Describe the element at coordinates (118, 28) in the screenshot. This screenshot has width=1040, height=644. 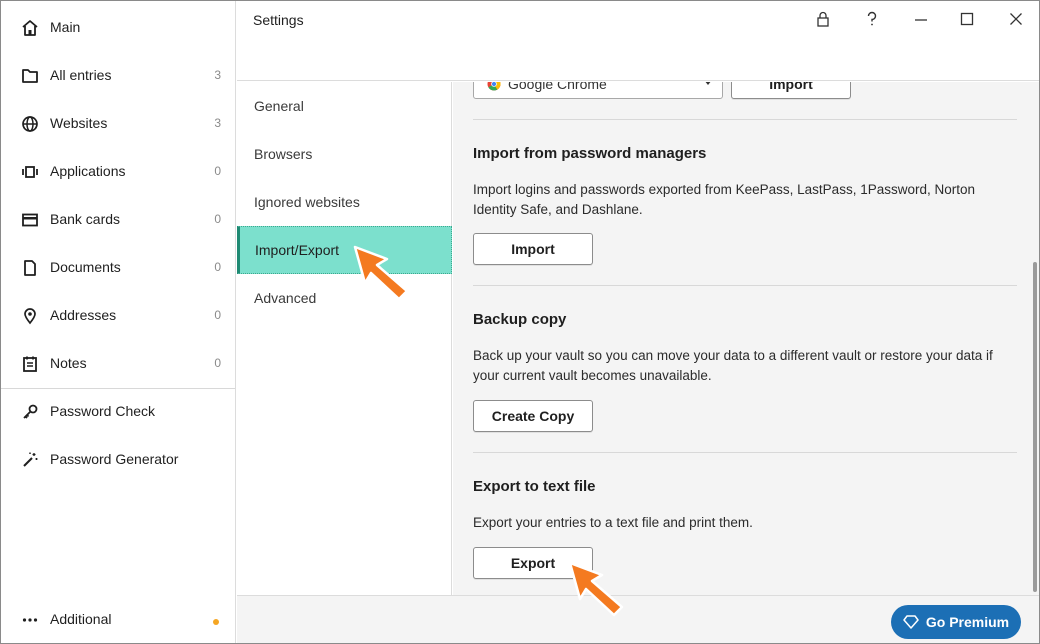
I see `sidebar-item-main: Main` at that location.